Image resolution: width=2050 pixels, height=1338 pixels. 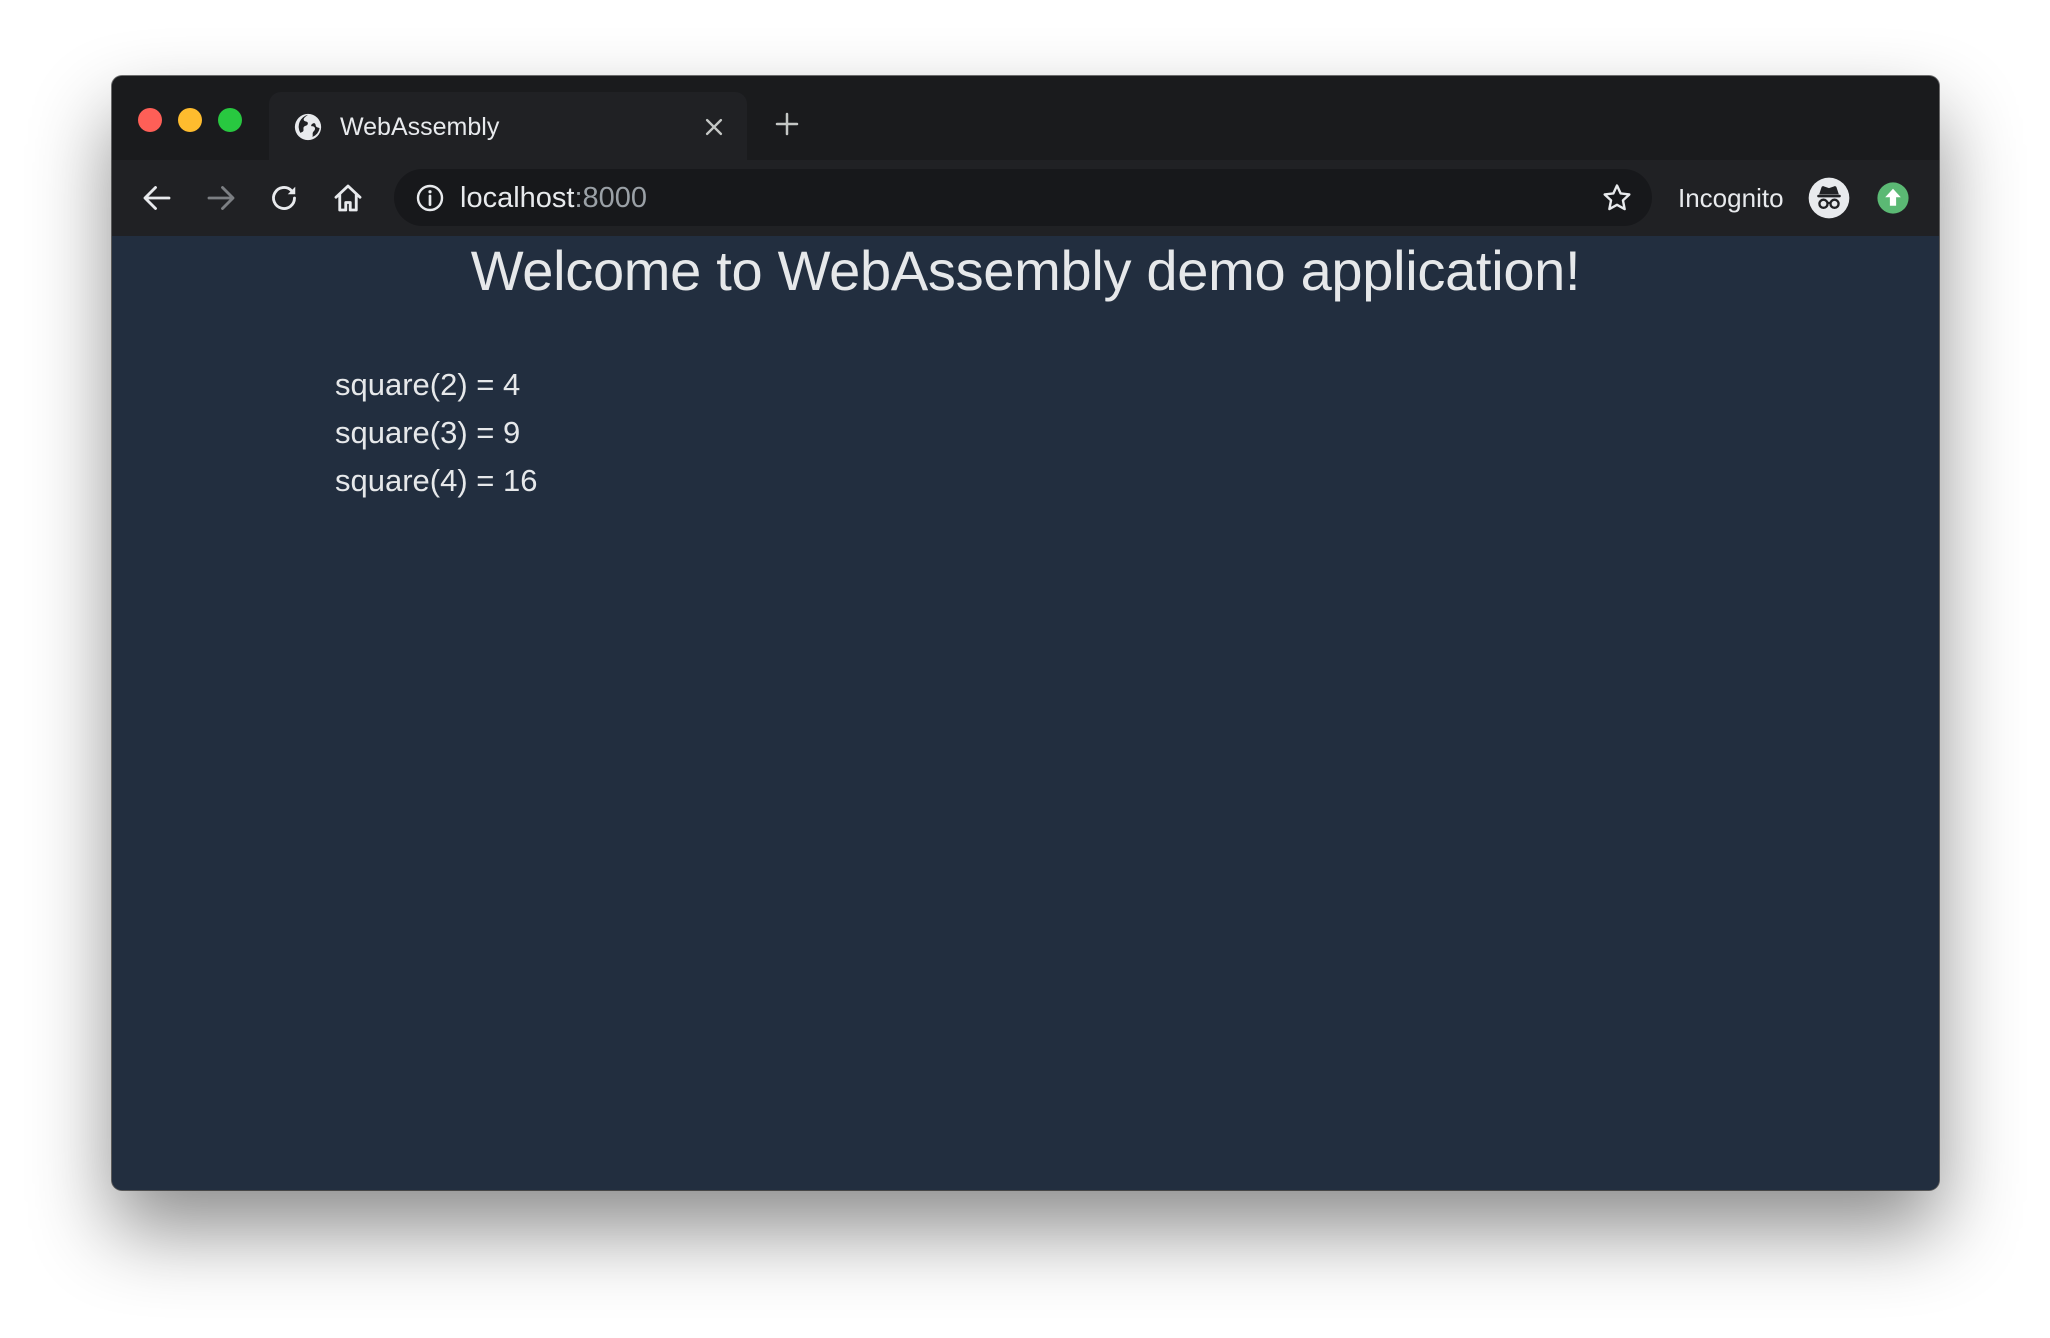 What do you see at coordinates (1731, 198) in the screenshot?
I see `incognito-label: Incognito` at bounding box center [1731, 198].